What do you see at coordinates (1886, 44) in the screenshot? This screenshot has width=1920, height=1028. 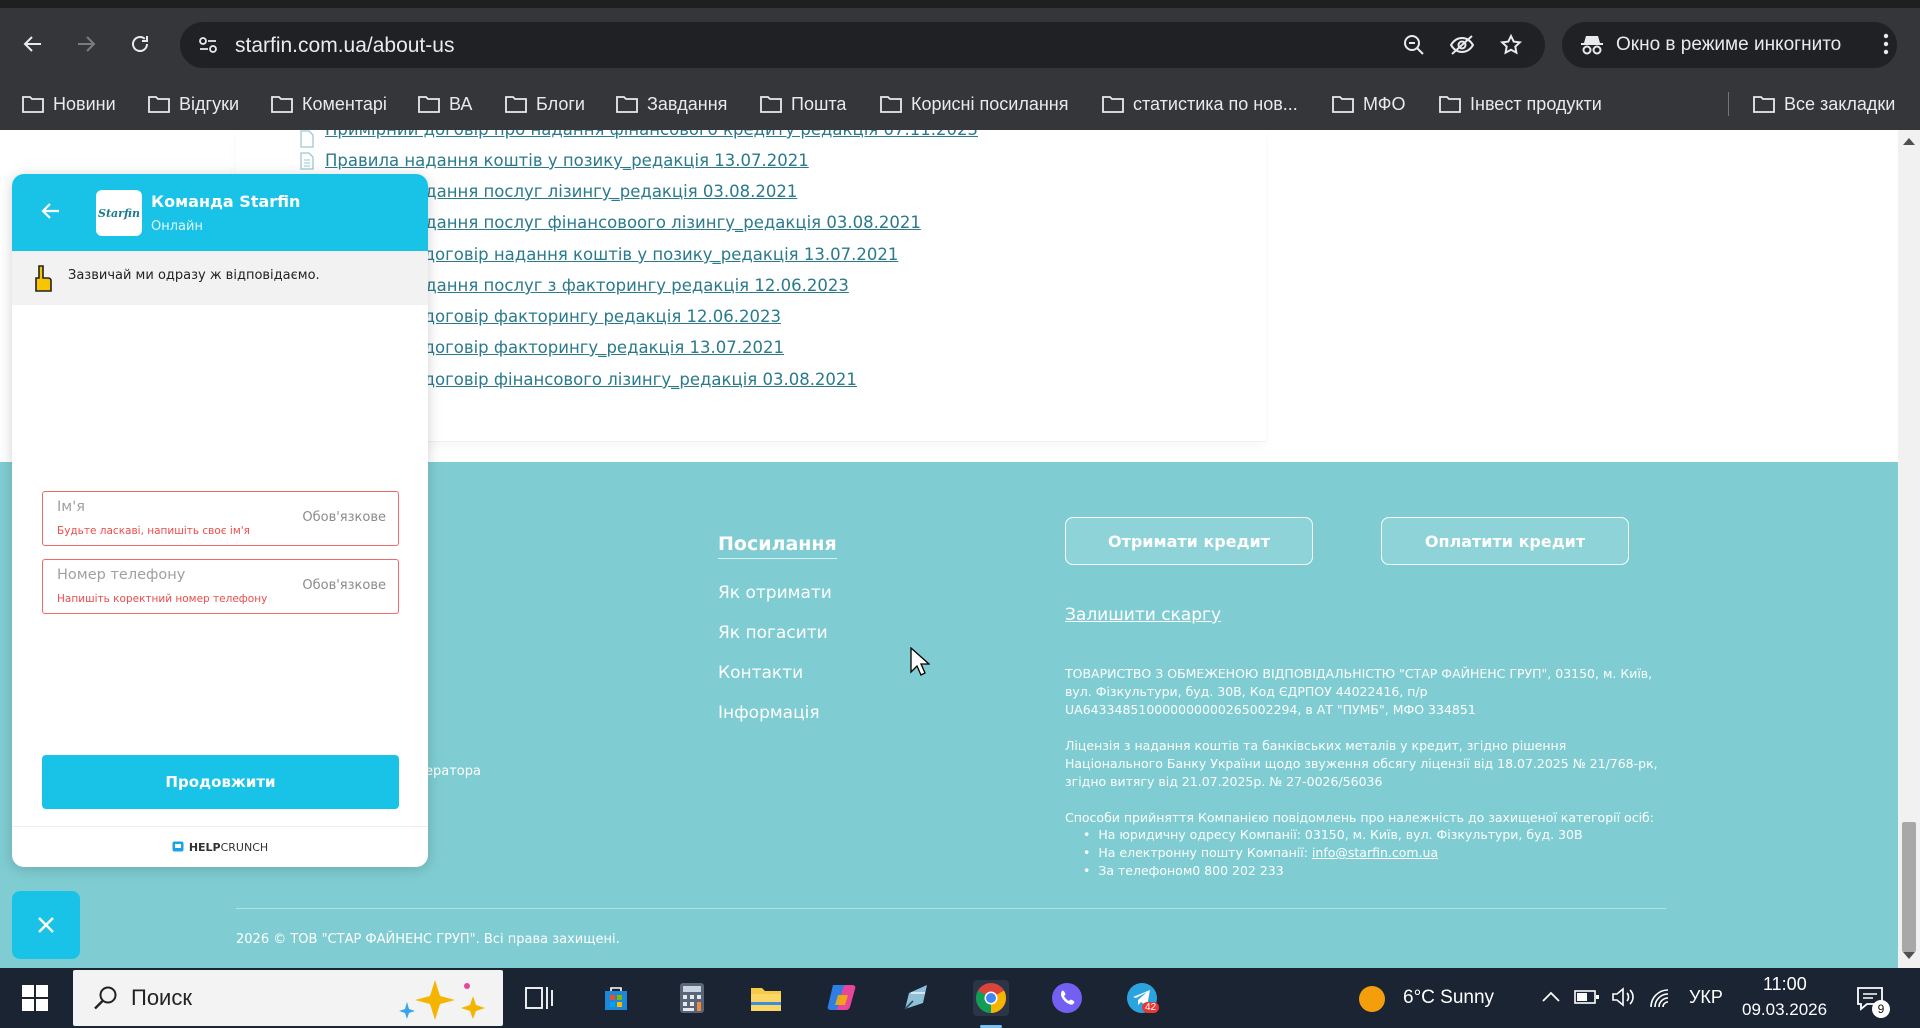 I see `browser-menu-button` at bounding box center [1886, 44].